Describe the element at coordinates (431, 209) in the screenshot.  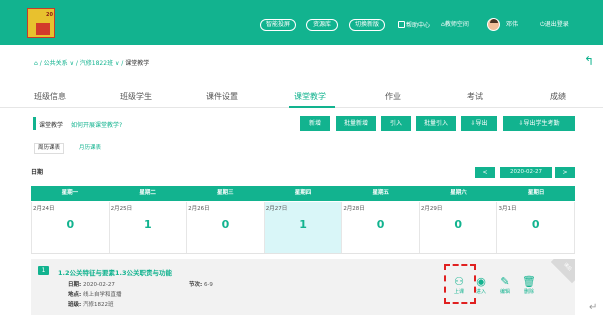
I see `day-date: 2月29日` at that location.